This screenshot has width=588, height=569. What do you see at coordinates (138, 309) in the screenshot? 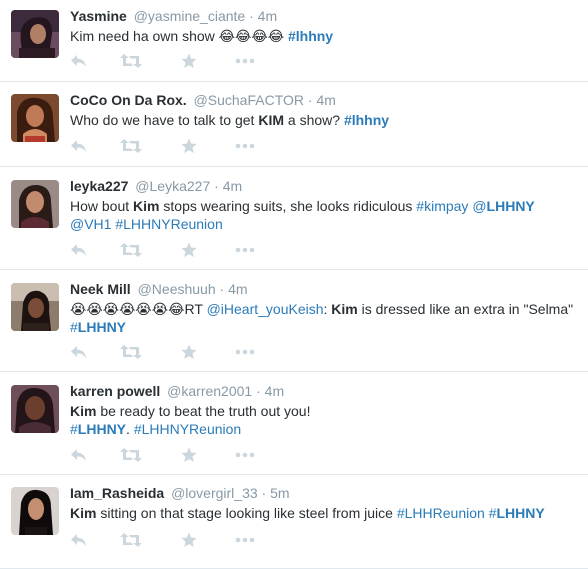
I see `text-segment: 😭😭😭😭😭😭😂RT` at bounding box center [138, 309].